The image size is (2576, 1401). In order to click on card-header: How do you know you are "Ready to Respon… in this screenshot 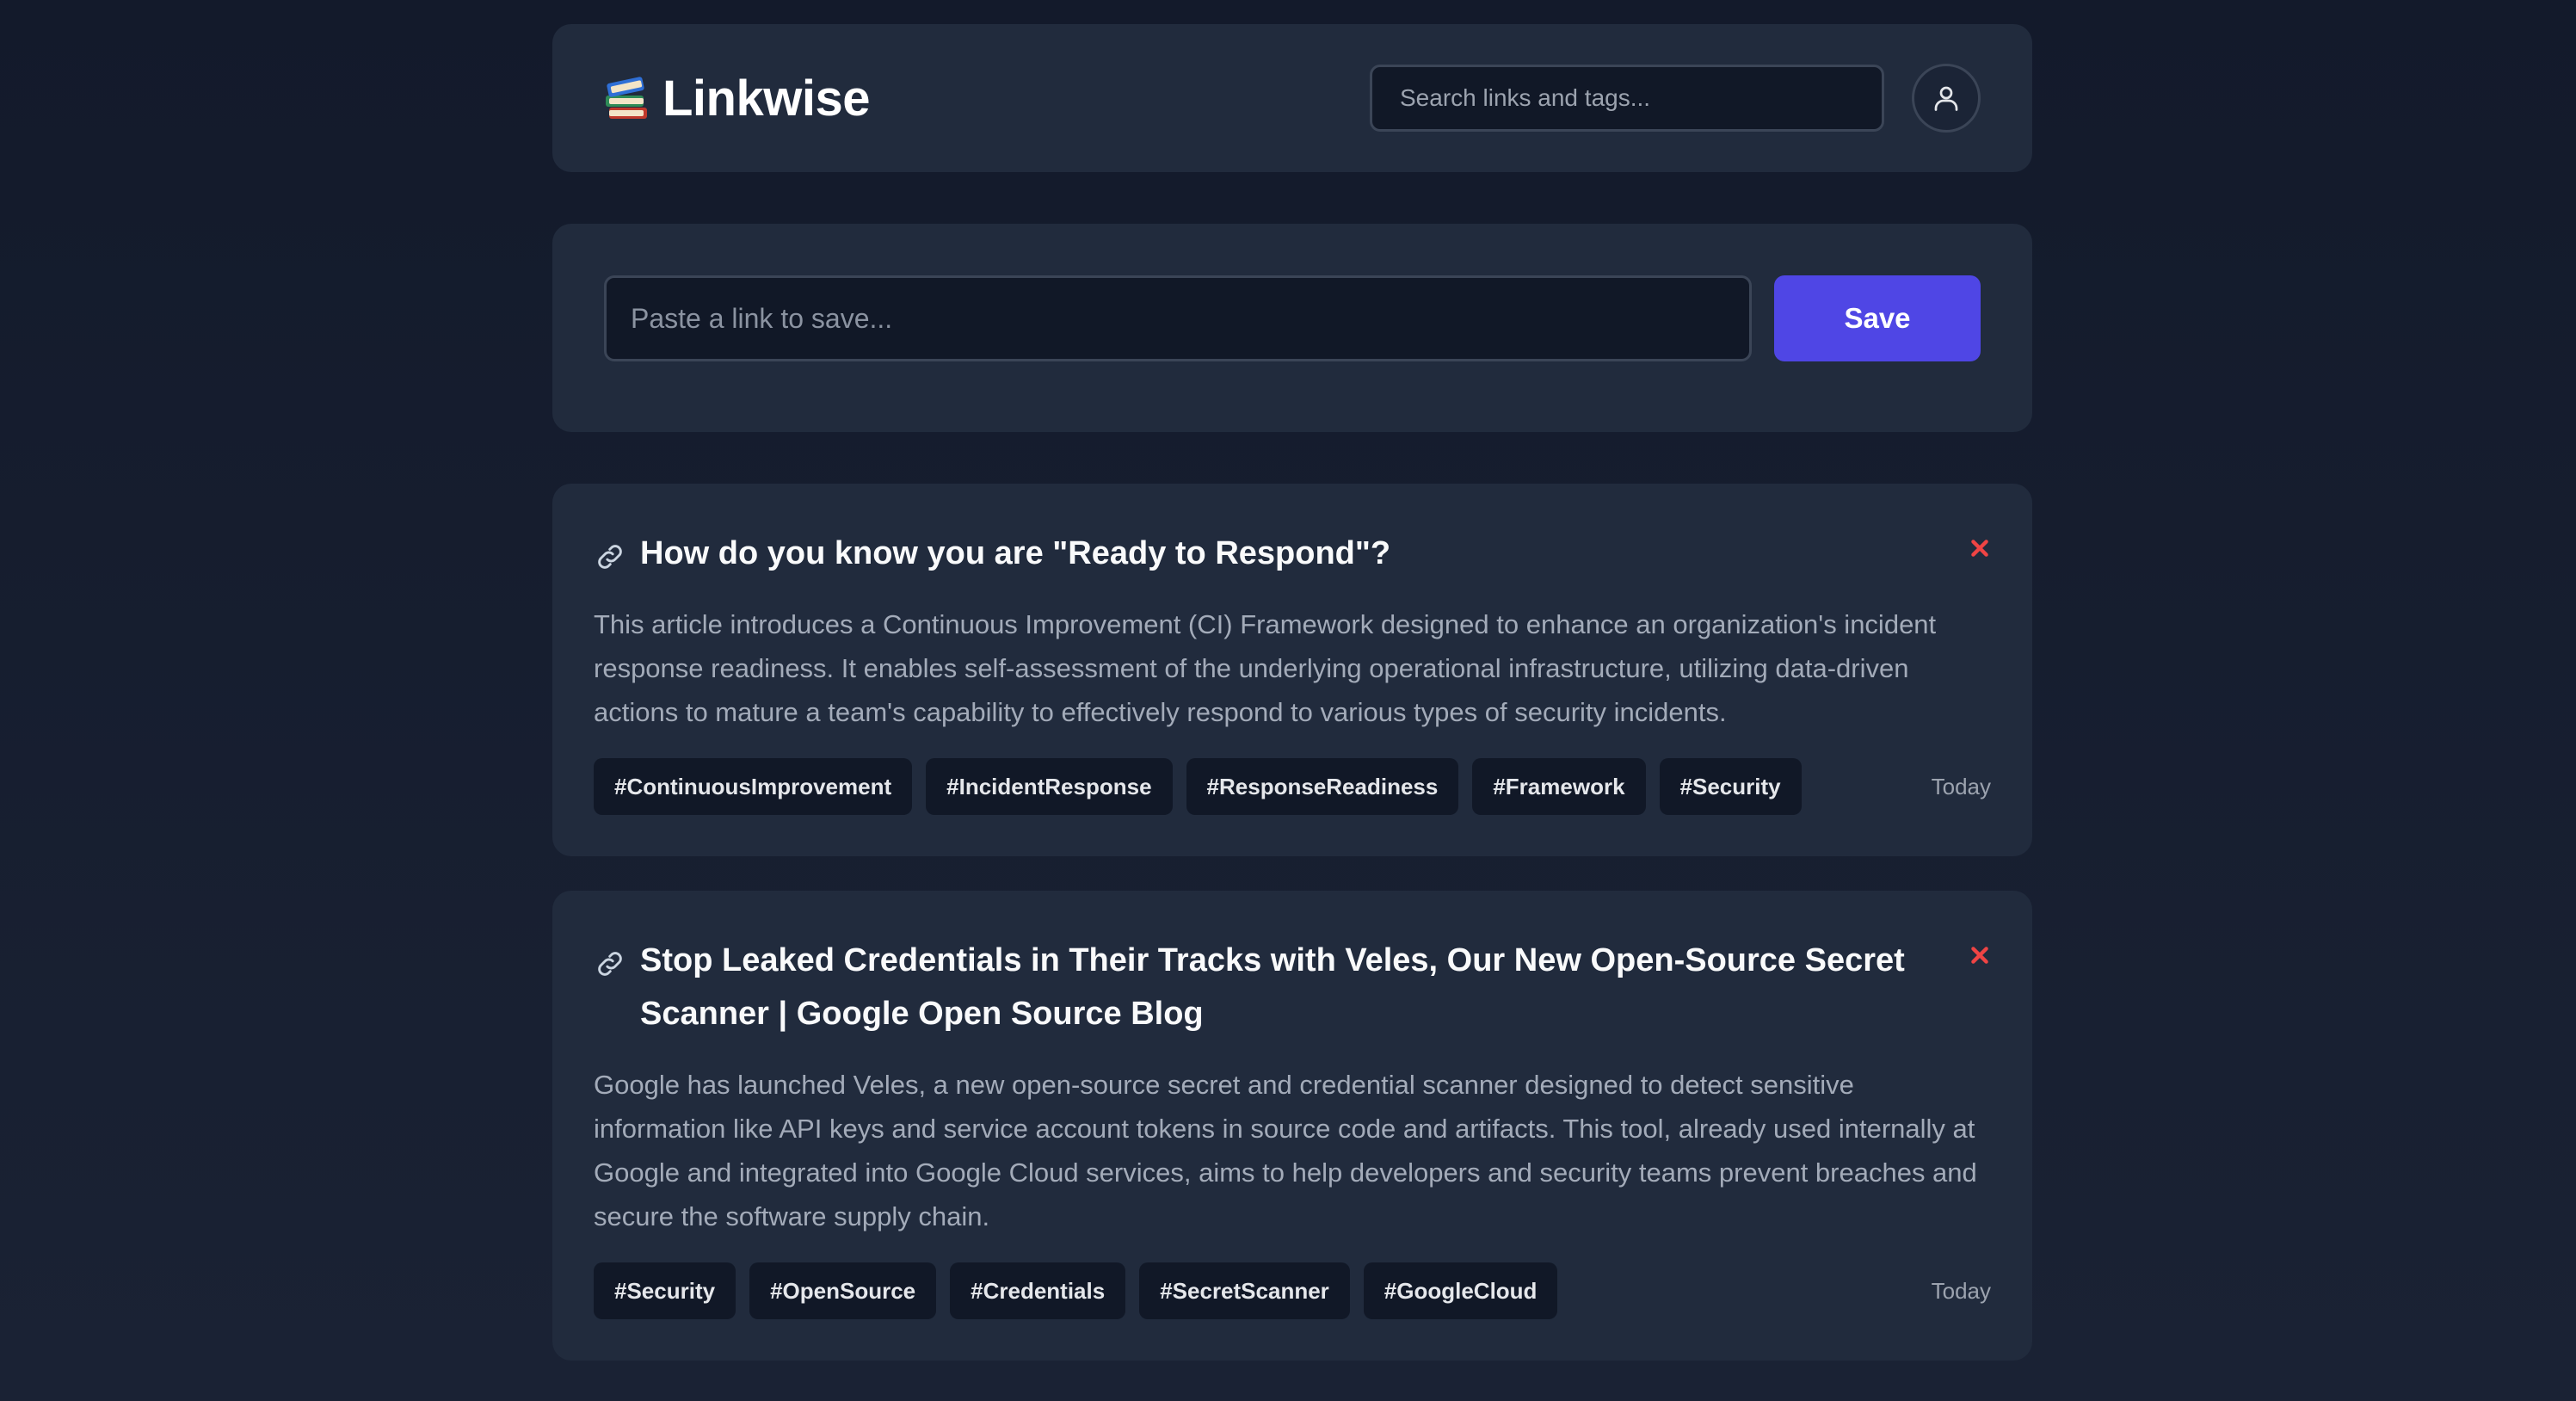, I will do `click(1292, 555)`.